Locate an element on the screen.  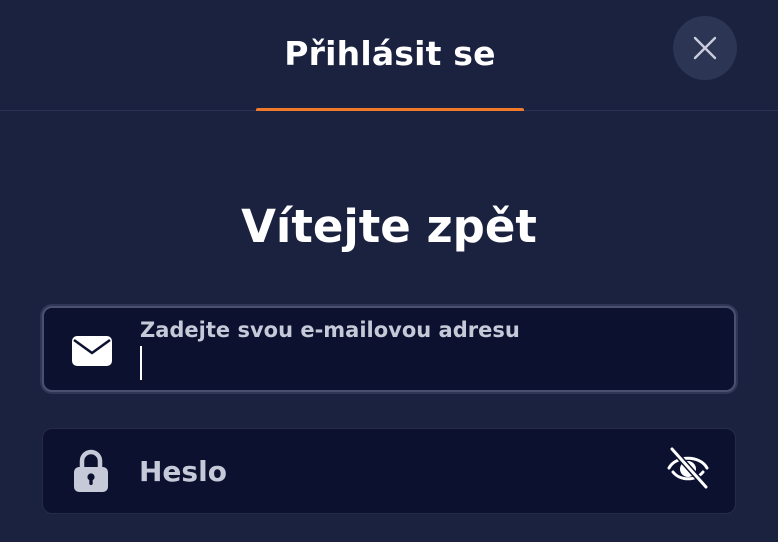
envelope-icon is located at coordinates (92, 351).